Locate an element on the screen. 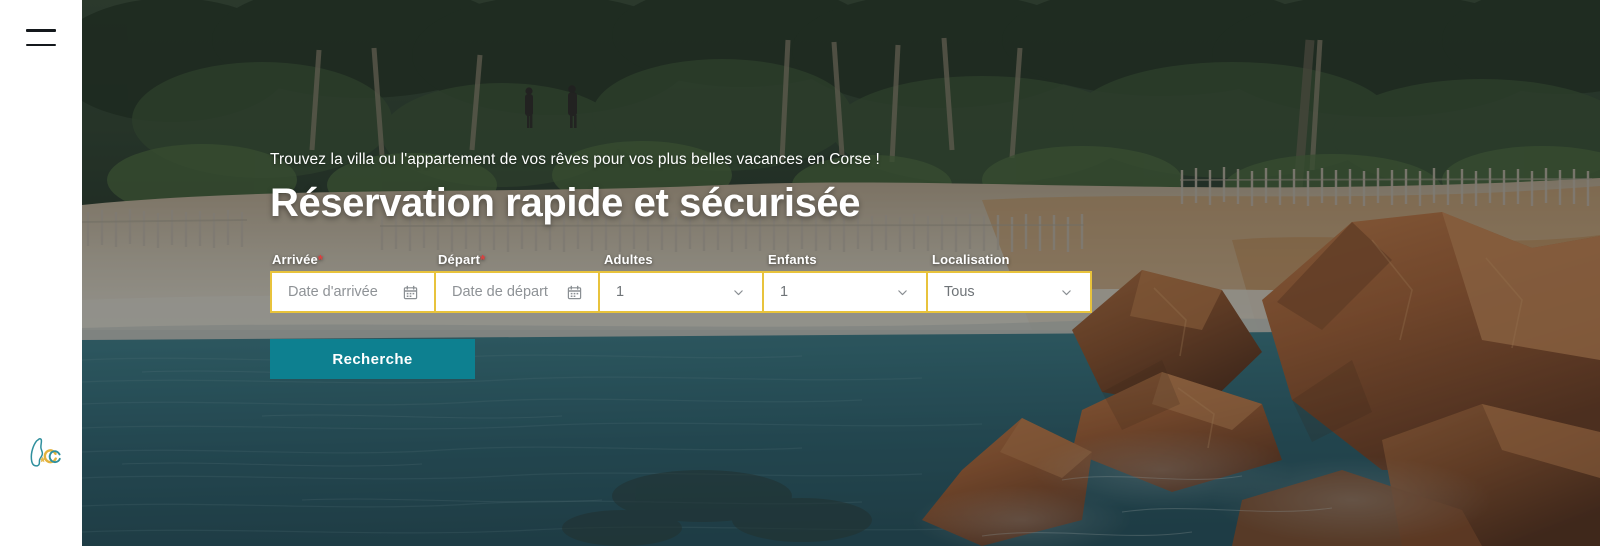 The height and width of the screenshot is (546, 1600). location-select: Tous is located at coordinates (1009, 292).